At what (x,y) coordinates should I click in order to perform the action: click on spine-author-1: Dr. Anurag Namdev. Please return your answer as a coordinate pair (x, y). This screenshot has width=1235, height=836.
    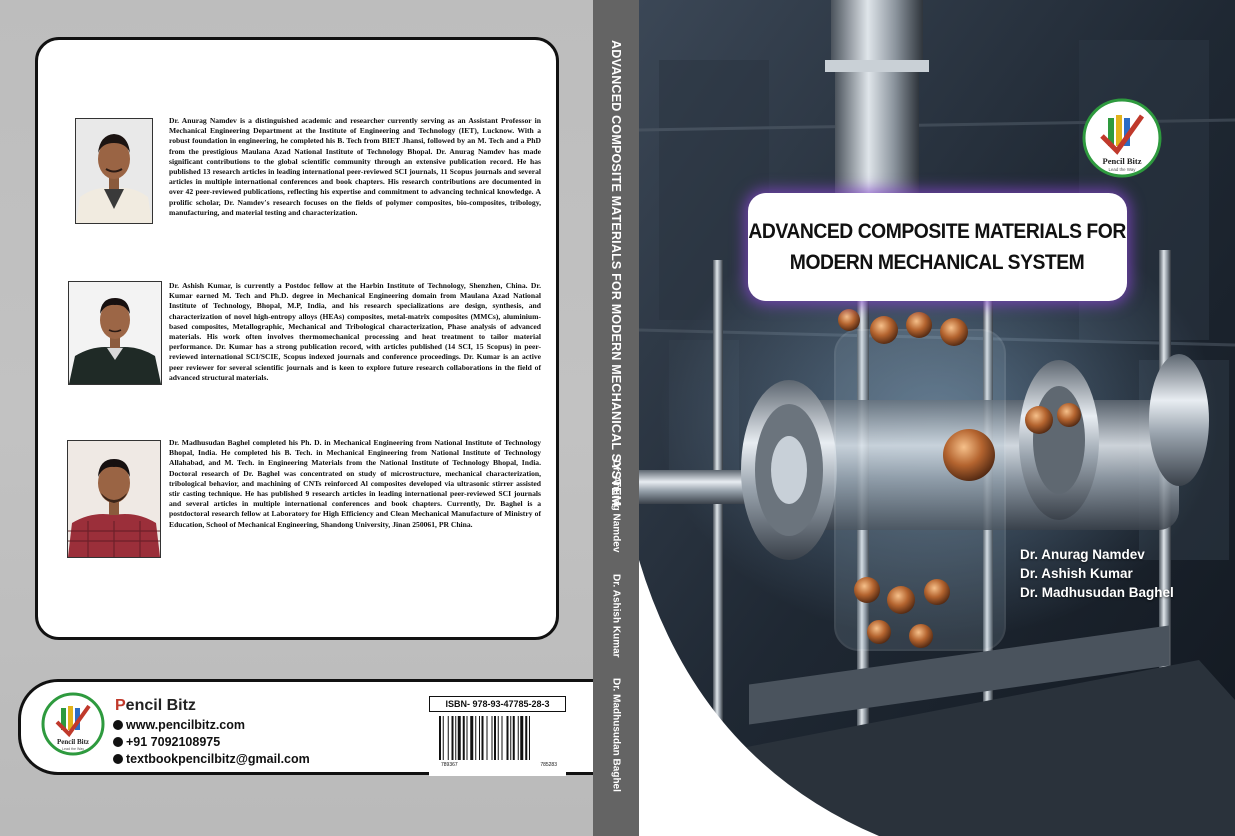
    Looking at the image, I should click on (616, 506).